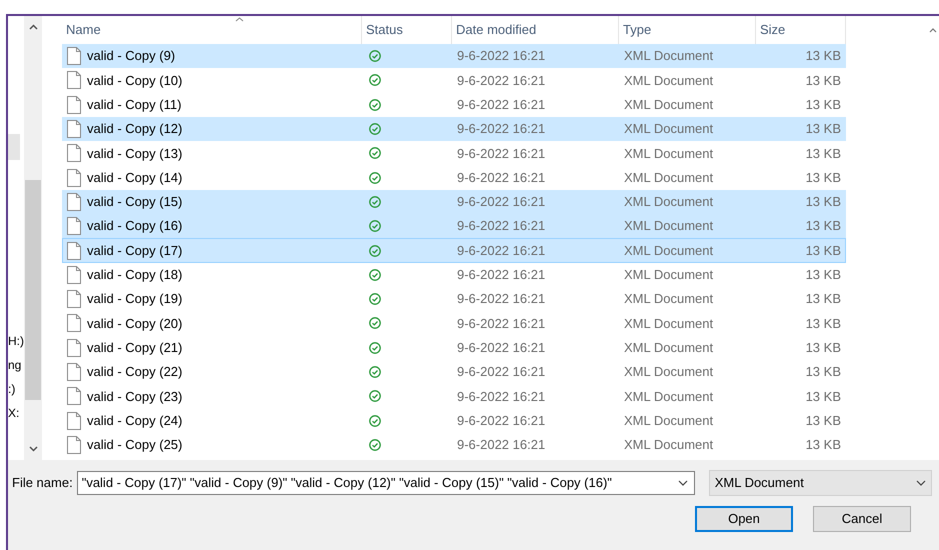 The image size is (939, 550). I want to click on file-name: valid - Copy (13), so click(134, 153).